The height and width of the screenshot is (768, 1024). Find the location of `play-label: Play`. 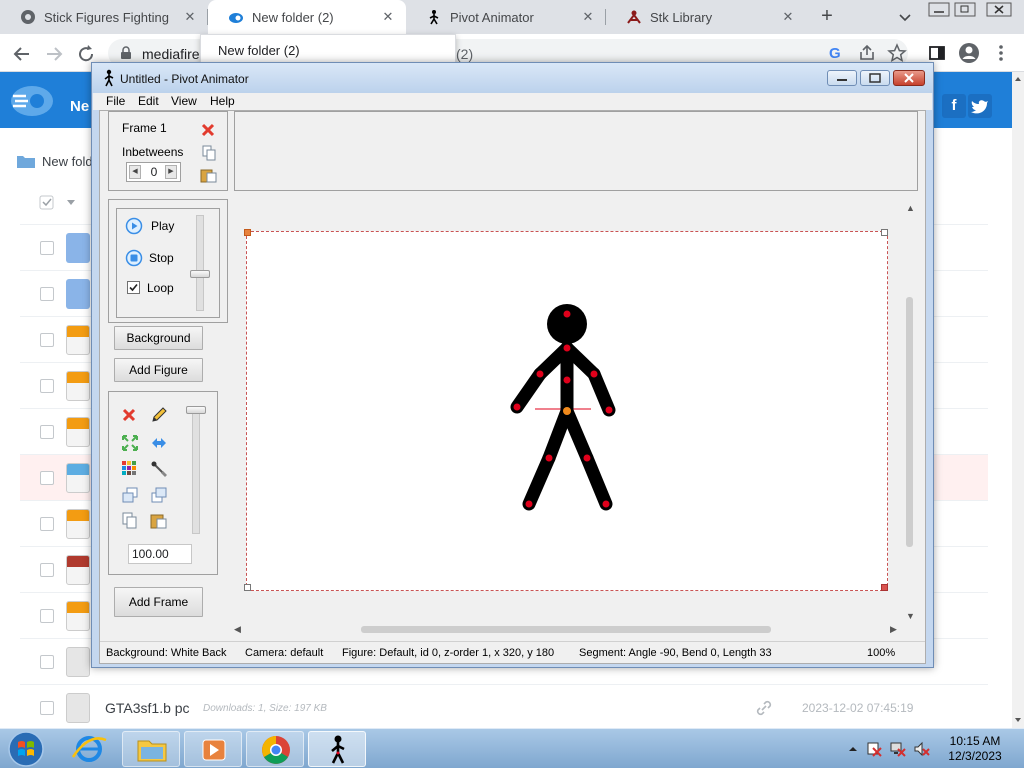

play-label: Play is located at coordinates (162, 226).